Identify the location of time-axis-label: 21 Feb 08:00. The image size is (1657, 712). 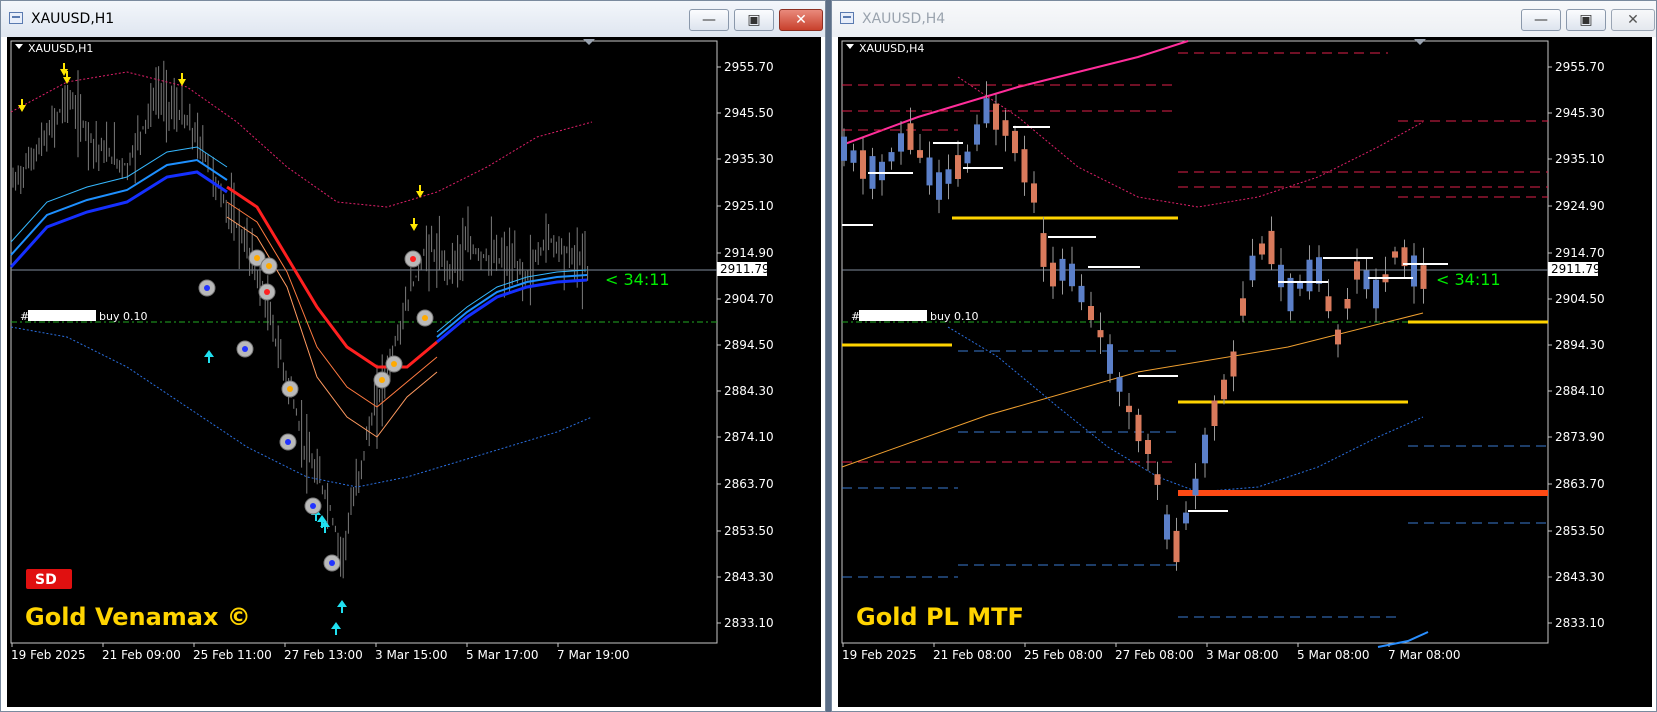
(972, 655).